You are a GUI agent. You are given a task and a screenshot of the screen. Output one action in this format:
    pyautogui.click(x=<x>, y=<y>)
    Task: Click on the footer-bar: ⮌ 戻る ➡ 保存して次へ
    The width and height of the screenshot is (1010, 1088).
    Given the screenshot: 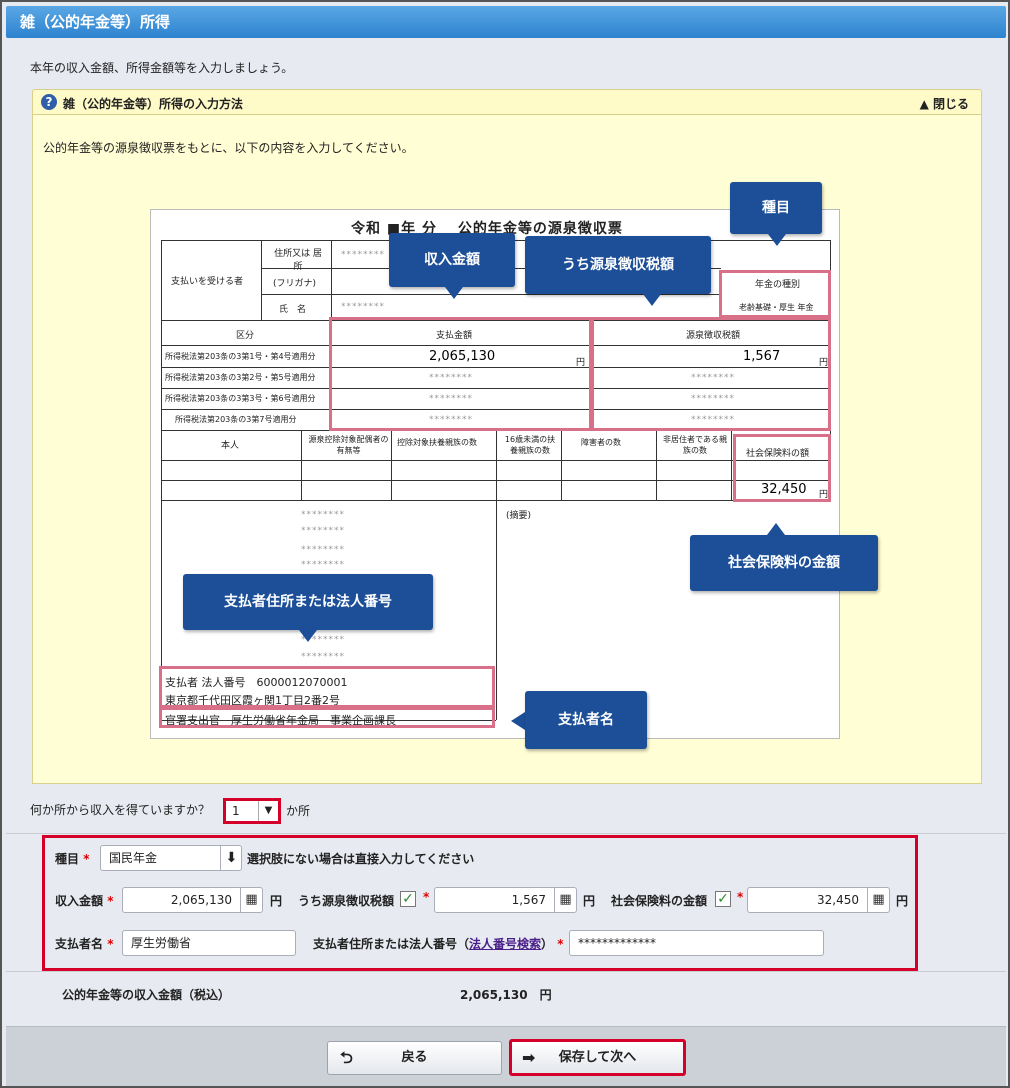 What is the action you would take?
    pyautogui.click(x=506, y=1056)
    